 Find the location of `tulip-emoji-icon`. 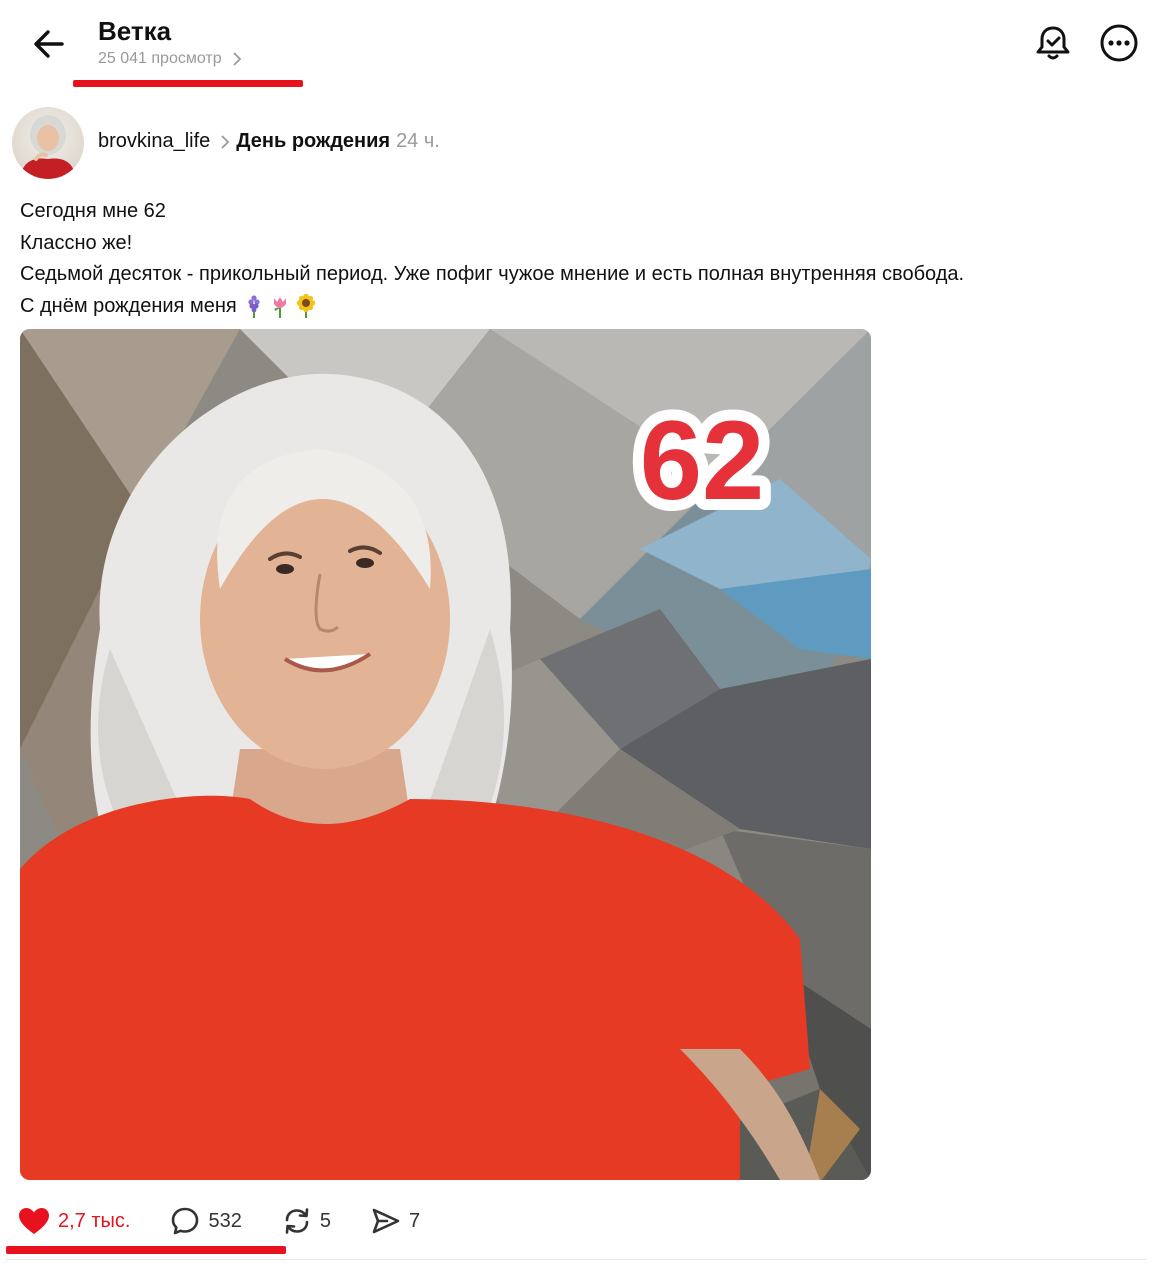

tulip-emoji-icon is located at coordinates (279, 308).